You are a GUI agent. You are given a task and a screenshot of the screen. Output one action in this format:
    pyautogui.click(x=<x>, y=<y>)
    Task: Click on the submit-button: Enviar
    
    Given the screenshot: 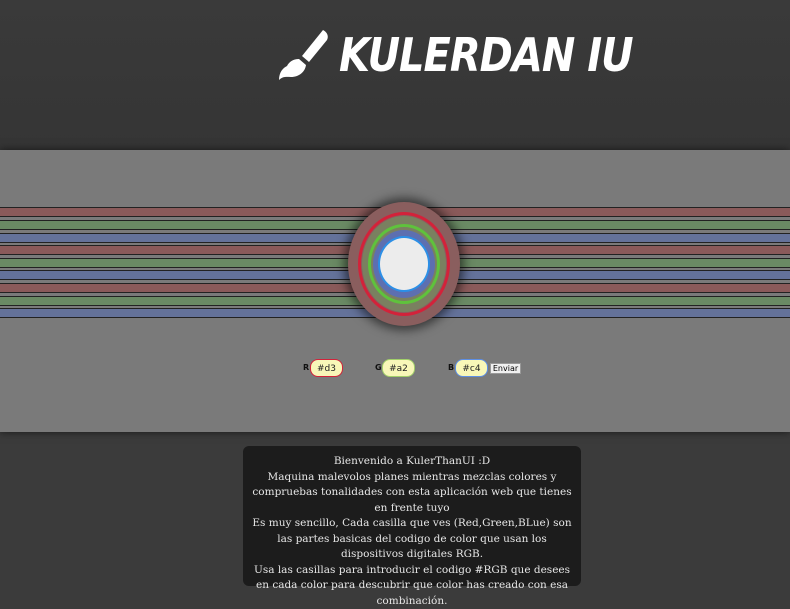 What is the action you would take?
    pyautogui.click(x=505, y=368)
    